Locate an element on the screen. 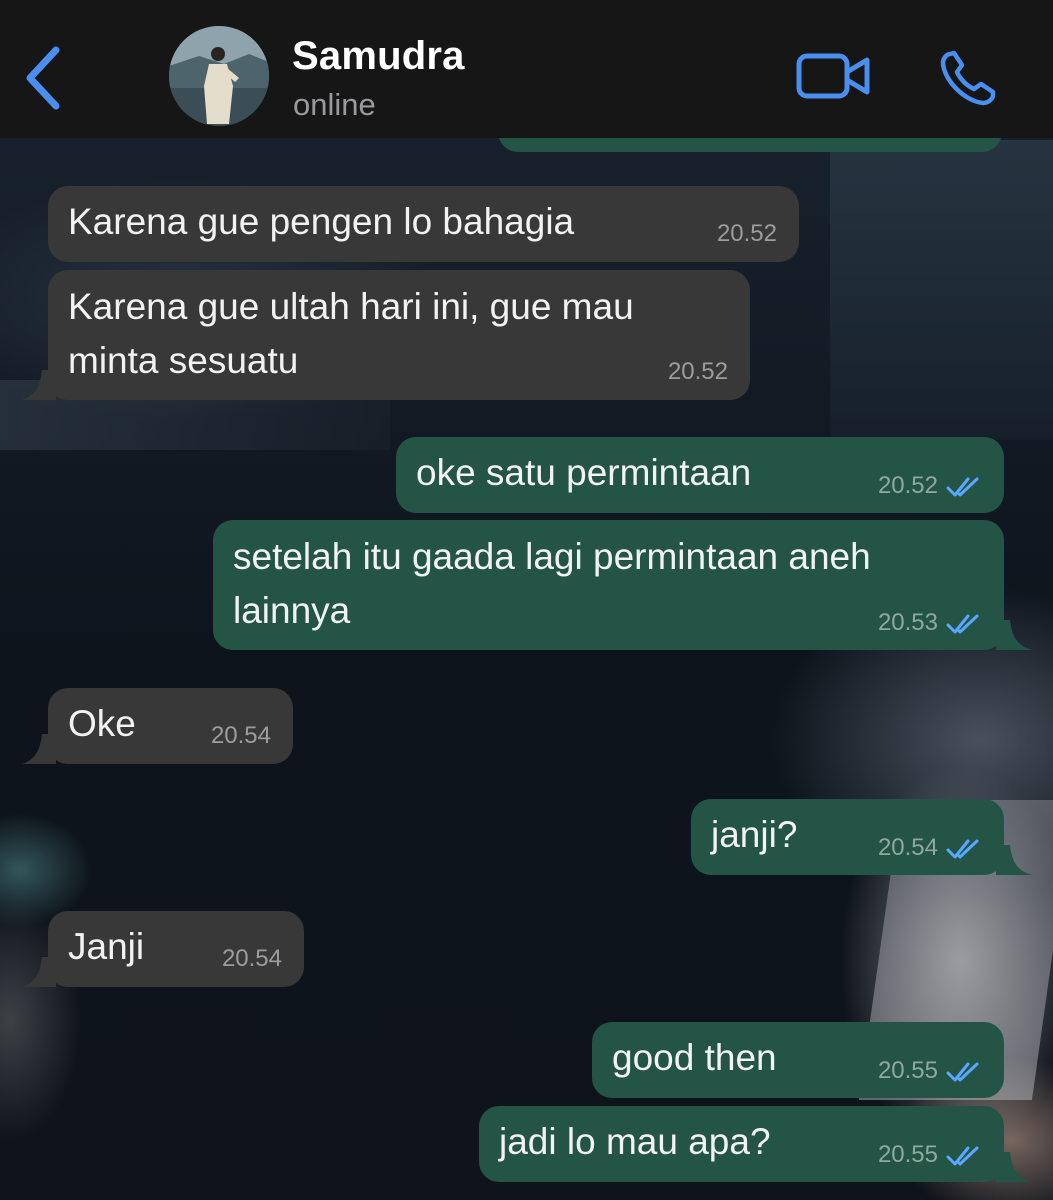 The image size is (1053, 1200). message-bubble-incoming: Karena gue pengen lo bahagia 20.52 is located at coordinates (423, 224).